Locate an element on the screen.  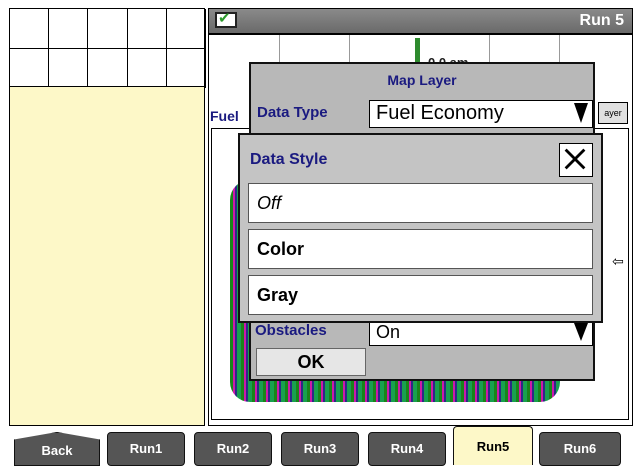
tab-run6: Run6 is located at coordinates (580, 449).